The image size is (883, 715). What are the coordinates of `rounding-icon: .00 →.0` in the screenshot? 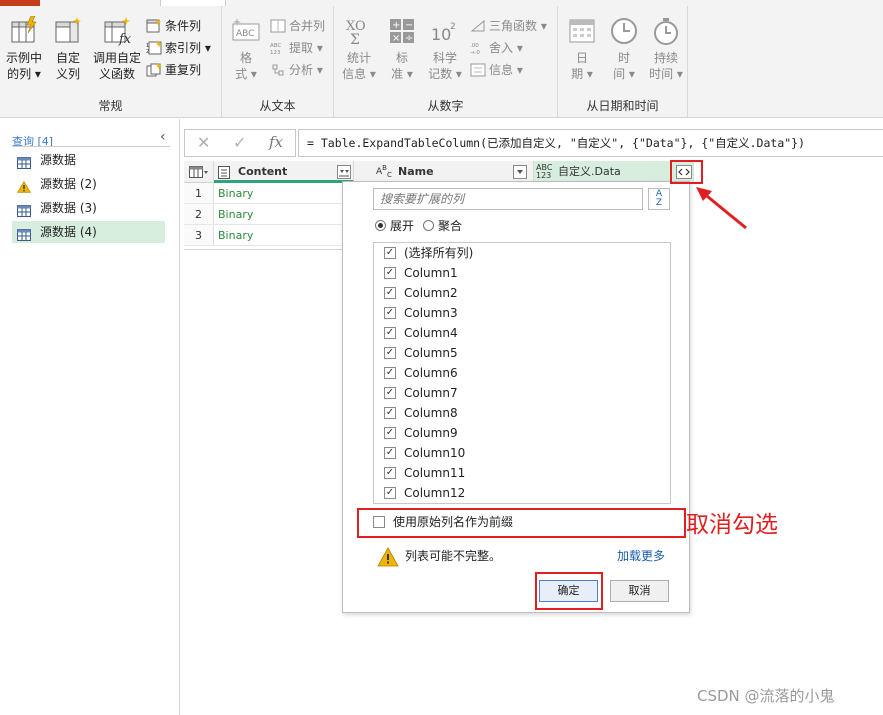 It's located at (478, 48).